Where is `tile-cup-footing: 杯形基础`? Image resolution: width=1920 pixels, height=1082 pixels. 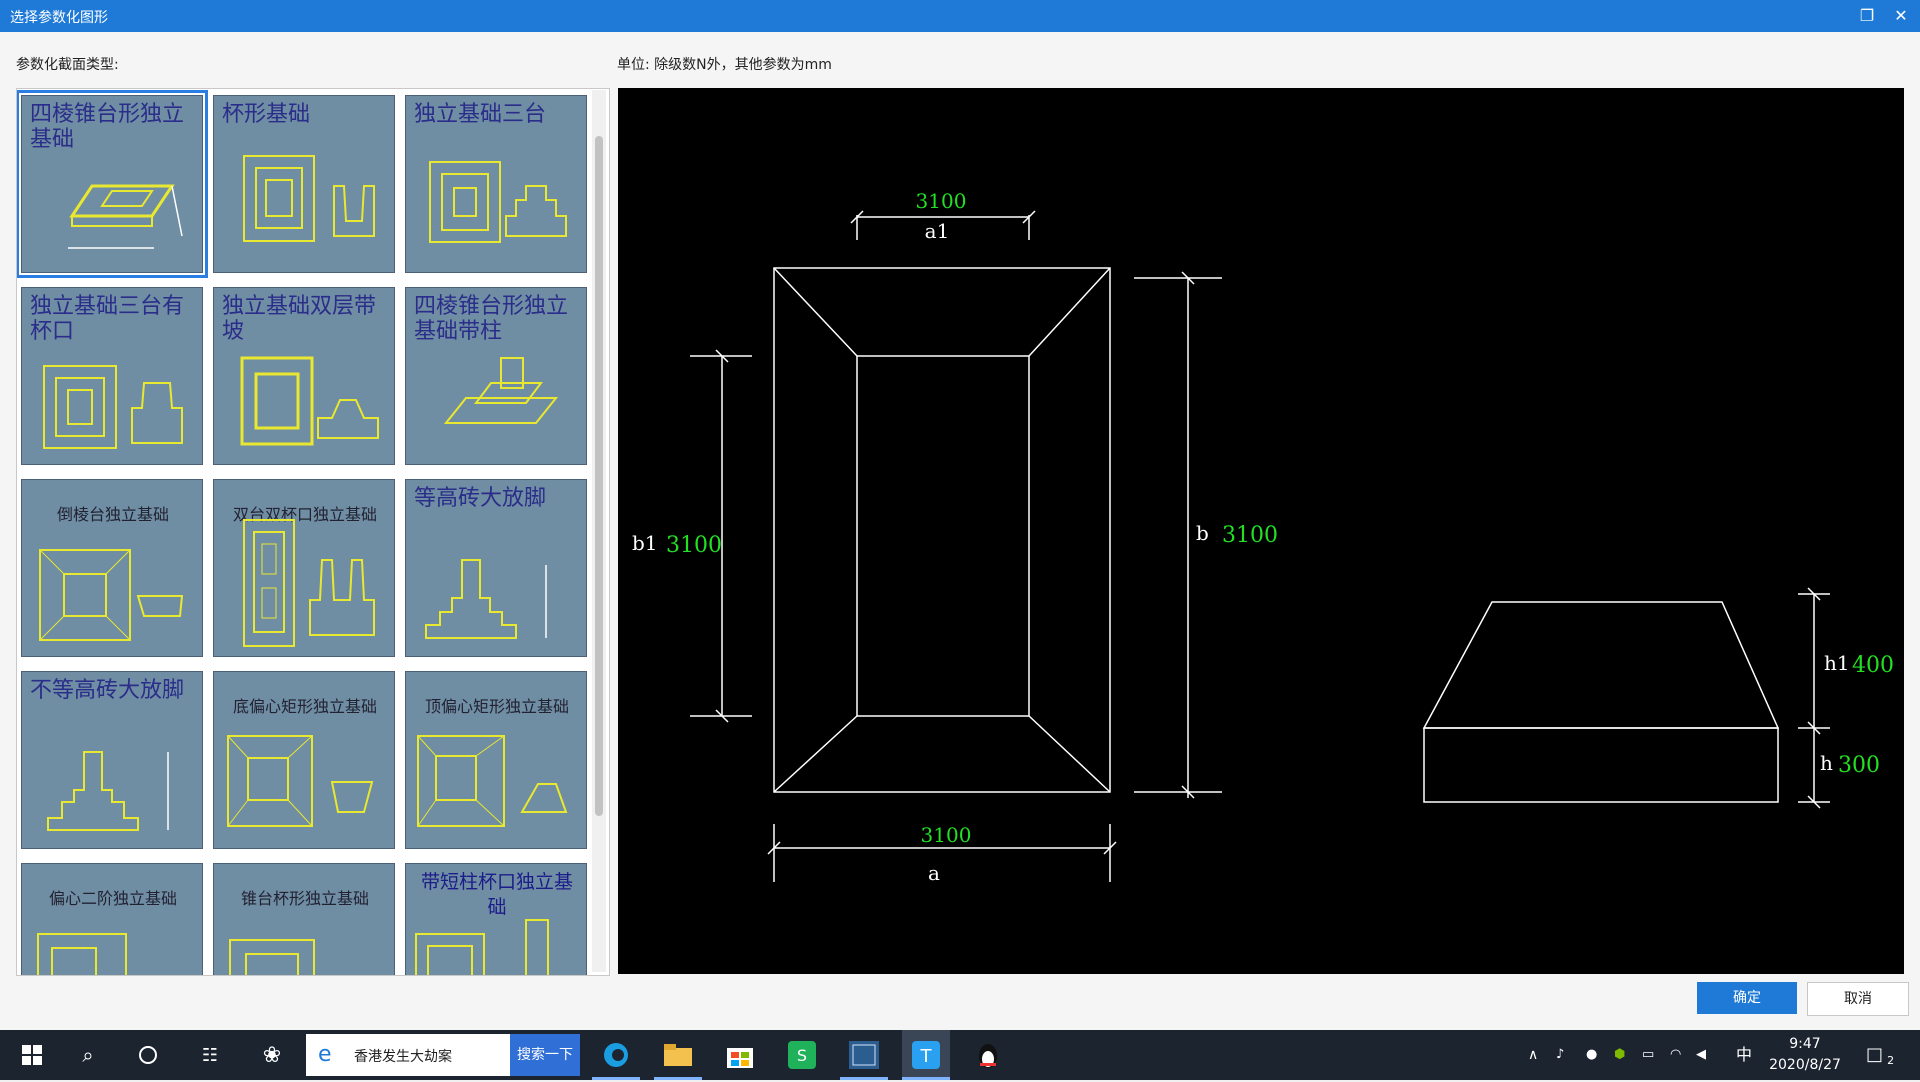 tile-cup-footing: 杯形基础 is located at coordinates (304, 184).